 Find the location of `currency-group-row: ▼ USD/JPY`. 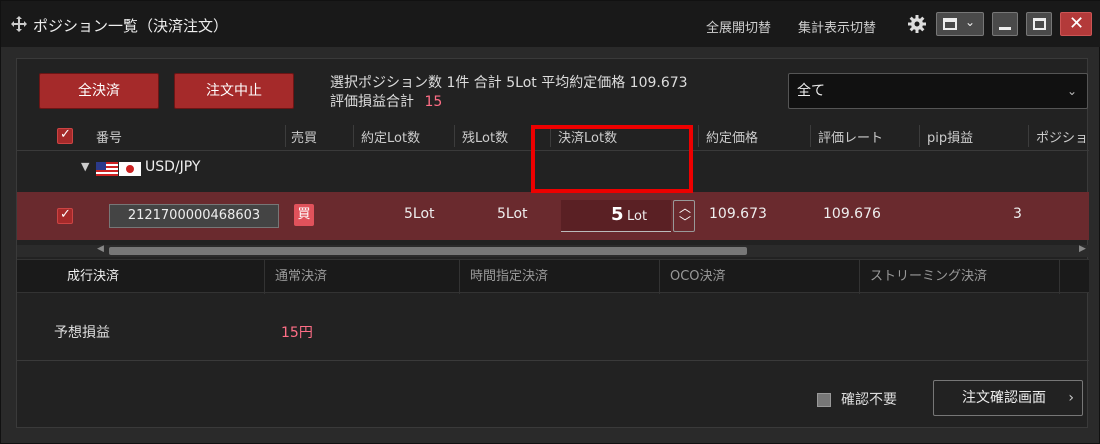

currency-group-row: ▼ USD/JPY is located at coordinates (553, 169).